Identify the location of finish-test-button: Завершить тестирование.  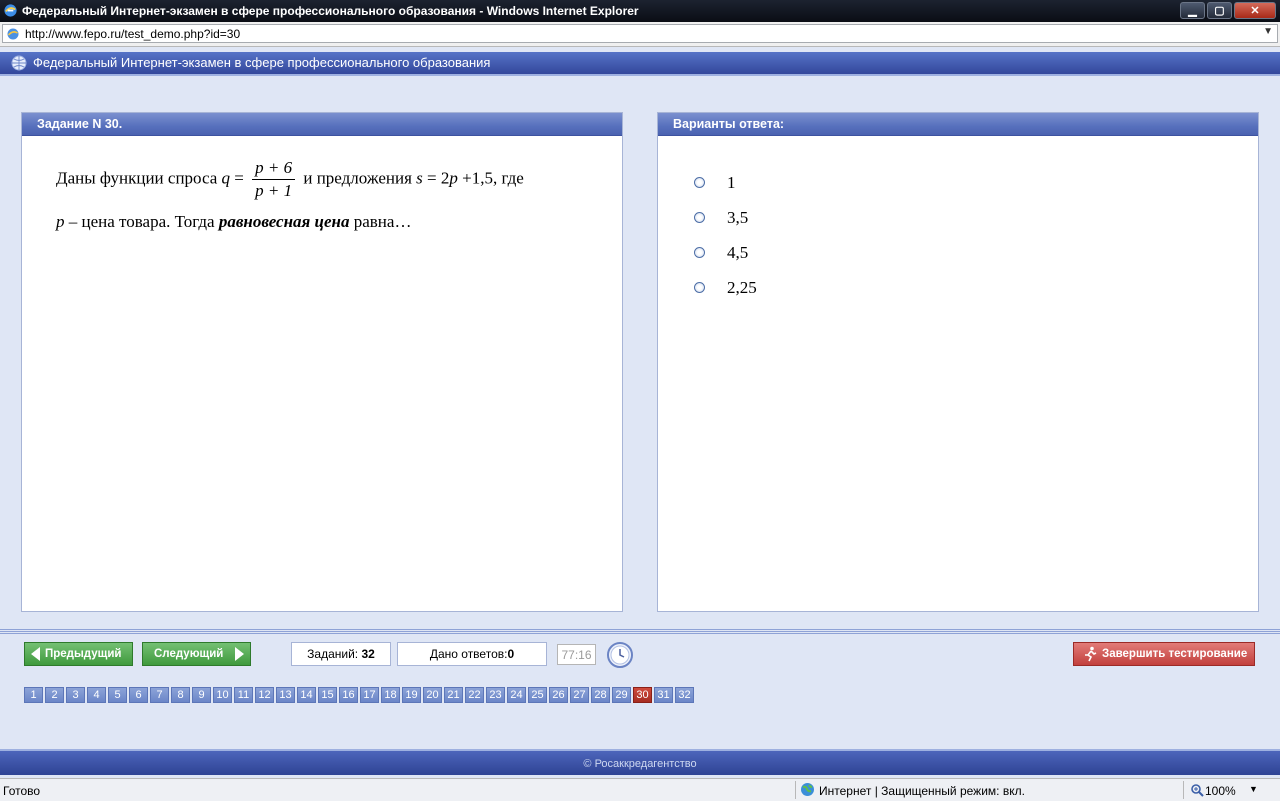
(1164, 654).